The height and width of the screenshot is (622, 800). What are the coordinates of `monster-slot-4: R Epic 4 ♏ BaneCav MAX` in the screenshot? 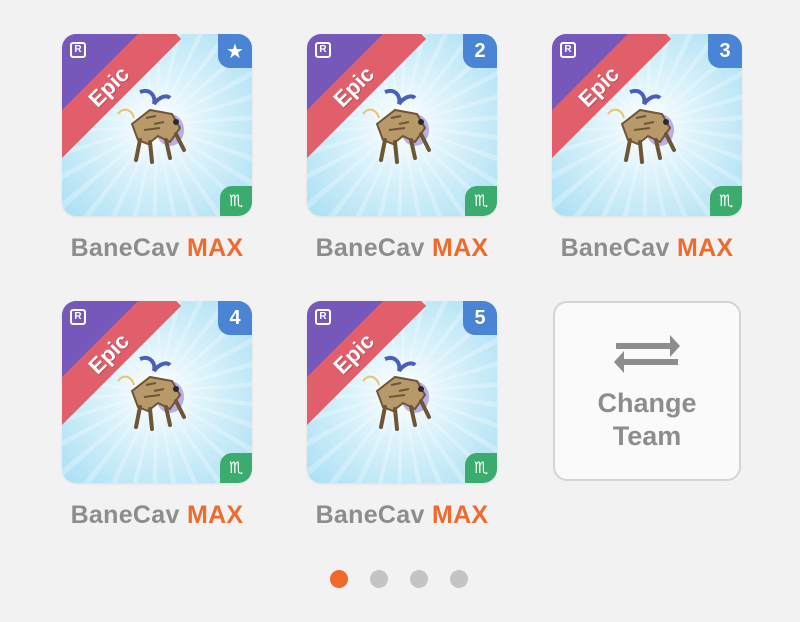 It's located at (157, 415).